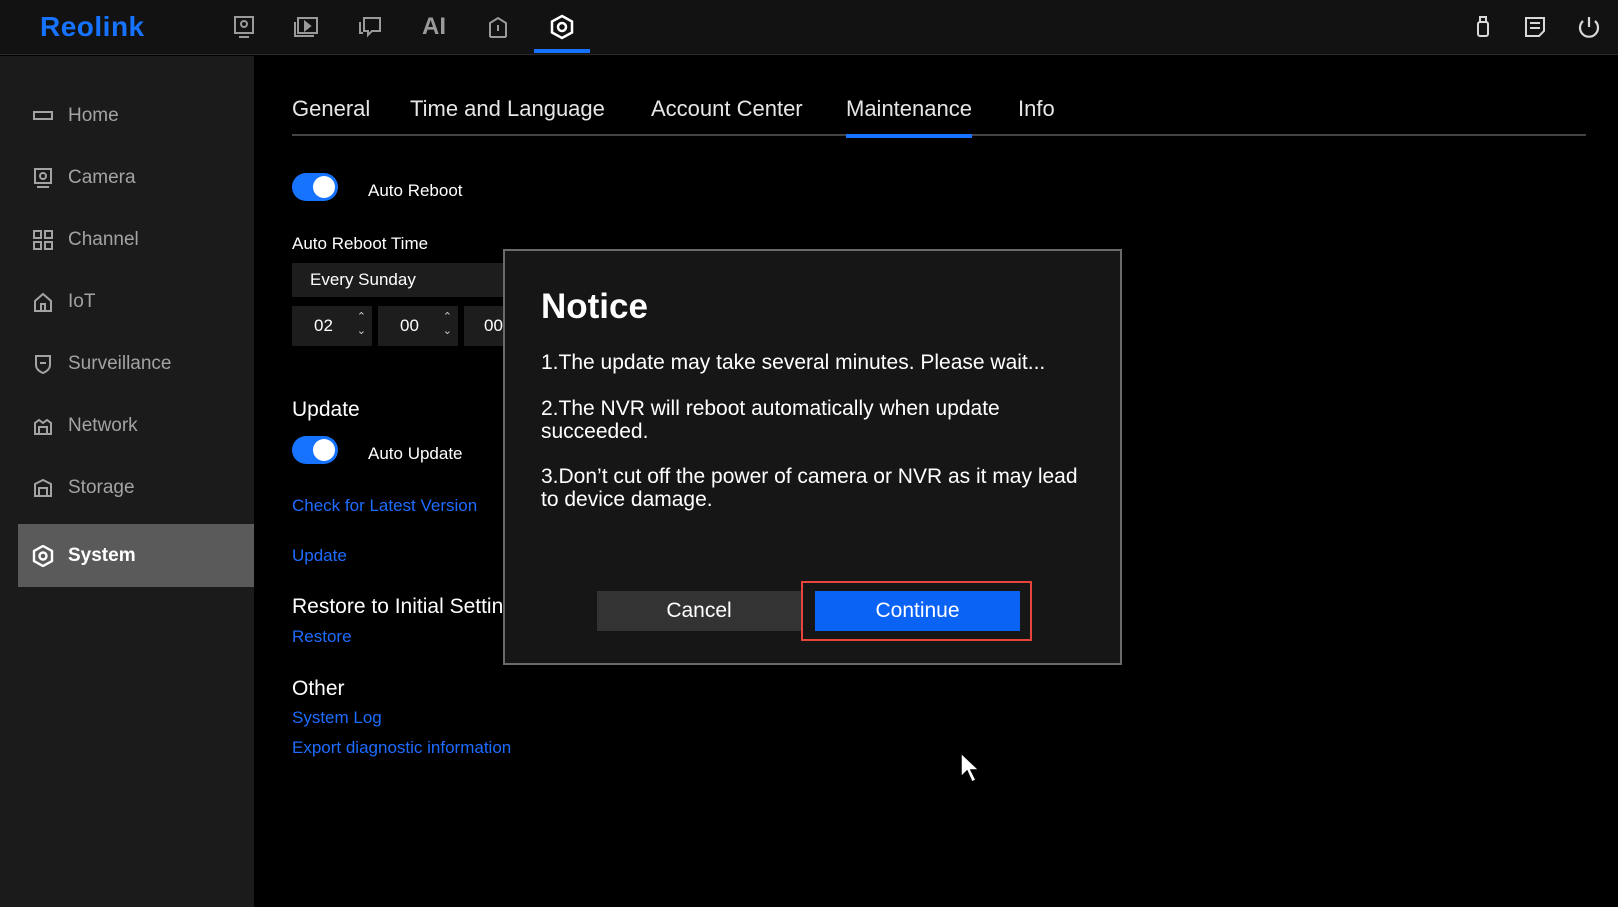 This screenshot has height=907, width=1618. What do you see at coordinates (337, 718) in the screenshot?
I see `system-log-link: System Log` at bounding box center [337, 718].